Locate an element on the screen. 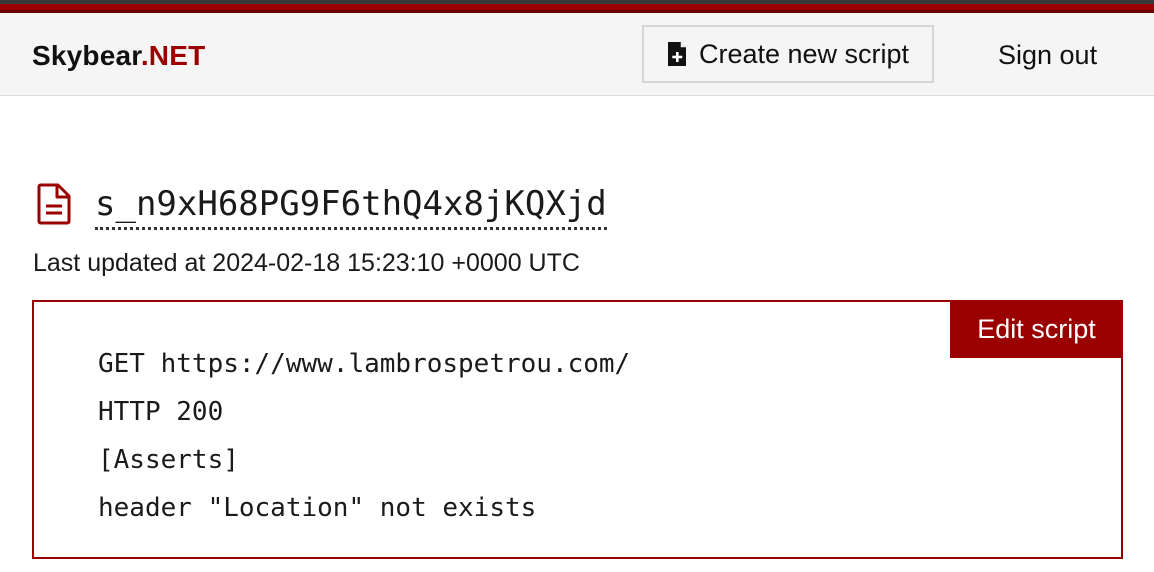 The image size is (1154, 572). file-plus-icon is located at coordinates (677, 54).